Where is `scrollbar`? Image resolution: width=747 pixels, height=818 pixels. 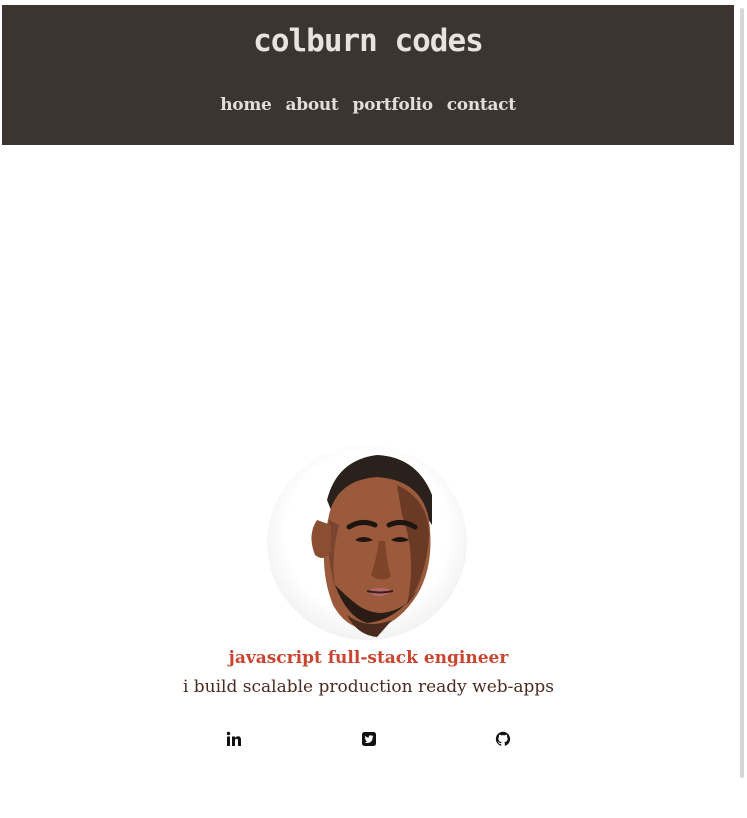
scrollbar is located at coordinates (742, 409).